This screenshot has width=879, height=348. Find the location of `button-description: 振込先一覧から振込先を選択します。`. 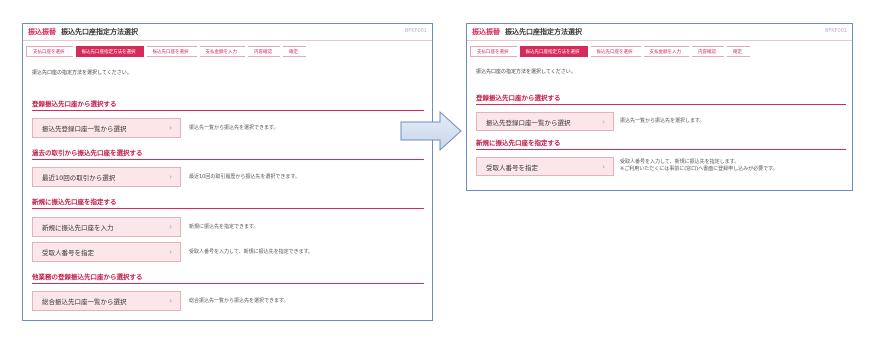

button-description: 振込先一覧から振込先を選択します。 is located at coordinates (662, 121).